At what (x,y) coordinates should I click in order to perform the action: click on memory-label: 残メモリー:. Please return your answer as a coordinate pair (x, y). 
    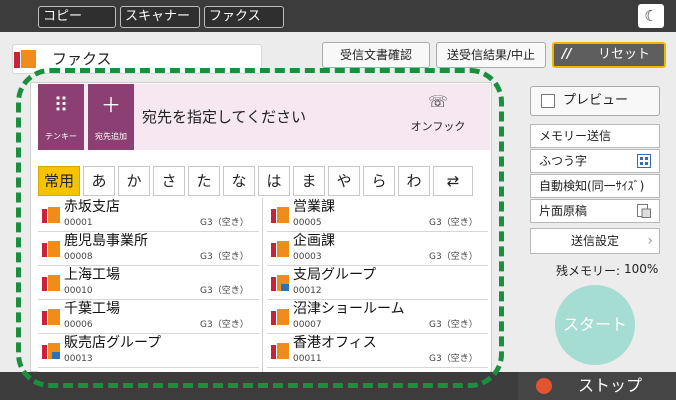
    Looking at the image, I should click on (588, 271).